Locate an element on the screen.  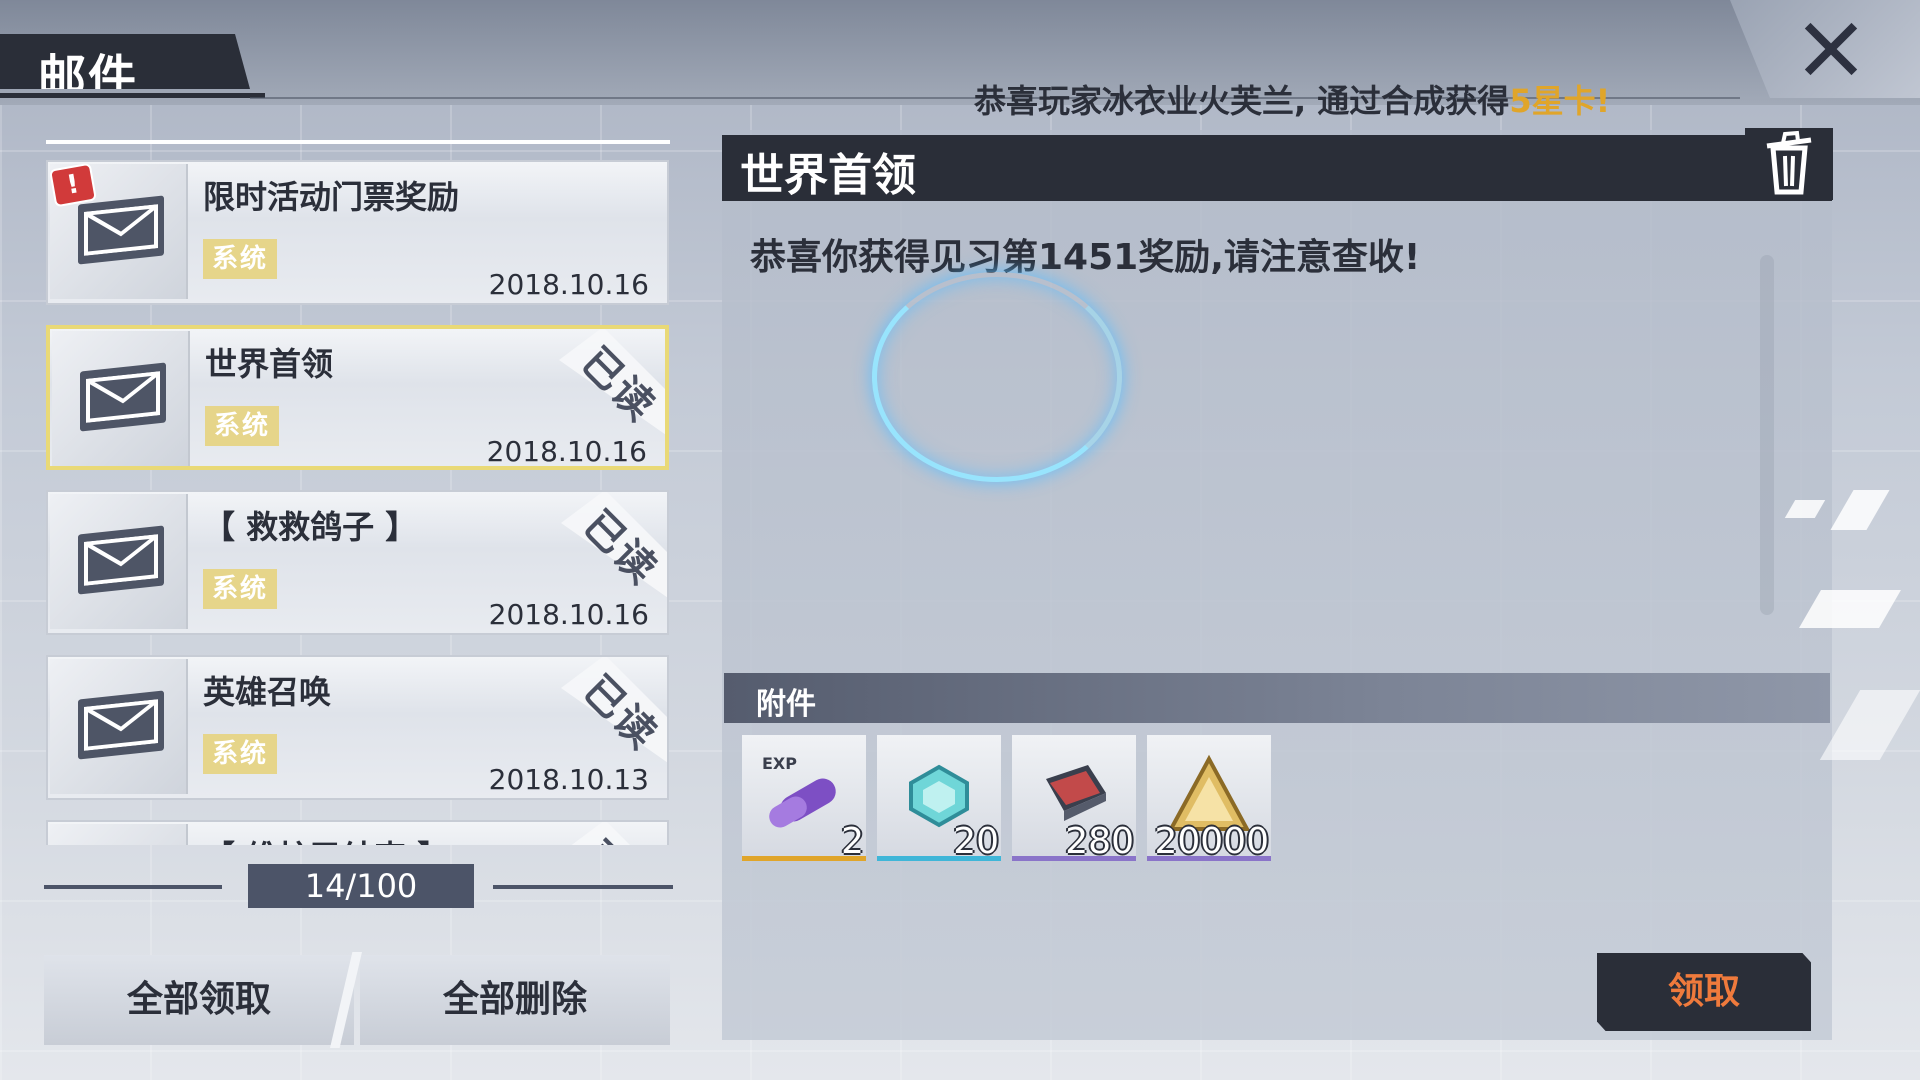
attachment-qty: 280 is located at coordinates (1099, 841).